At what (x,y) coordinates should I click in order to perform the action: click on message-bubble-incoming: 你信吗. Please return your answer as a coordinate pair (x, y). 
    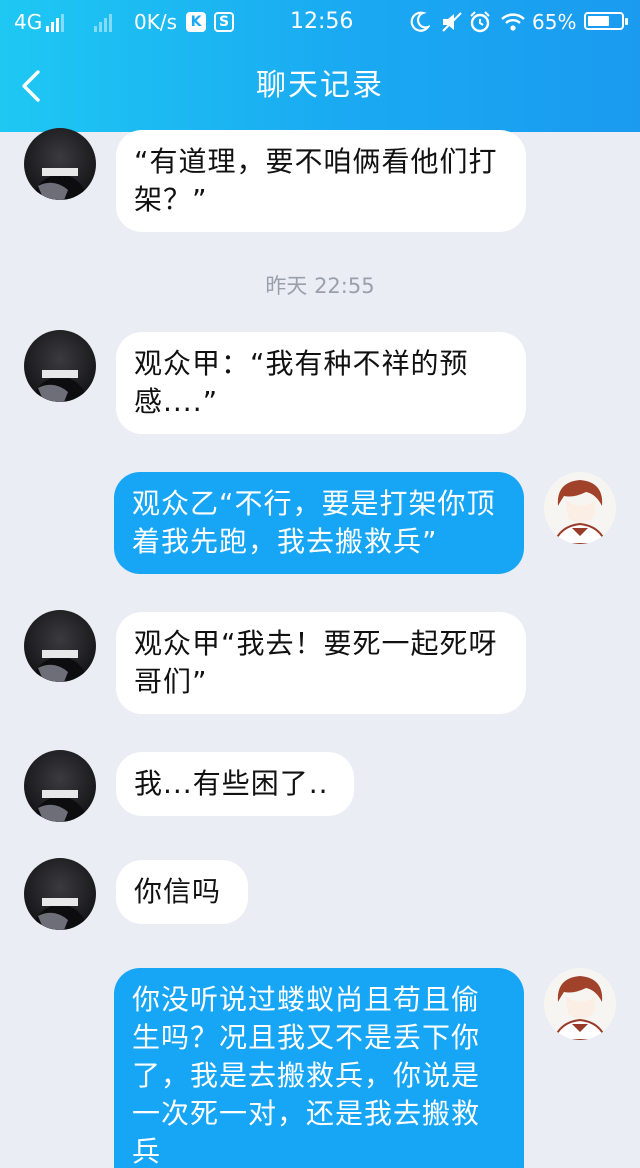
    Looking at the image, I should click on (182, 892).